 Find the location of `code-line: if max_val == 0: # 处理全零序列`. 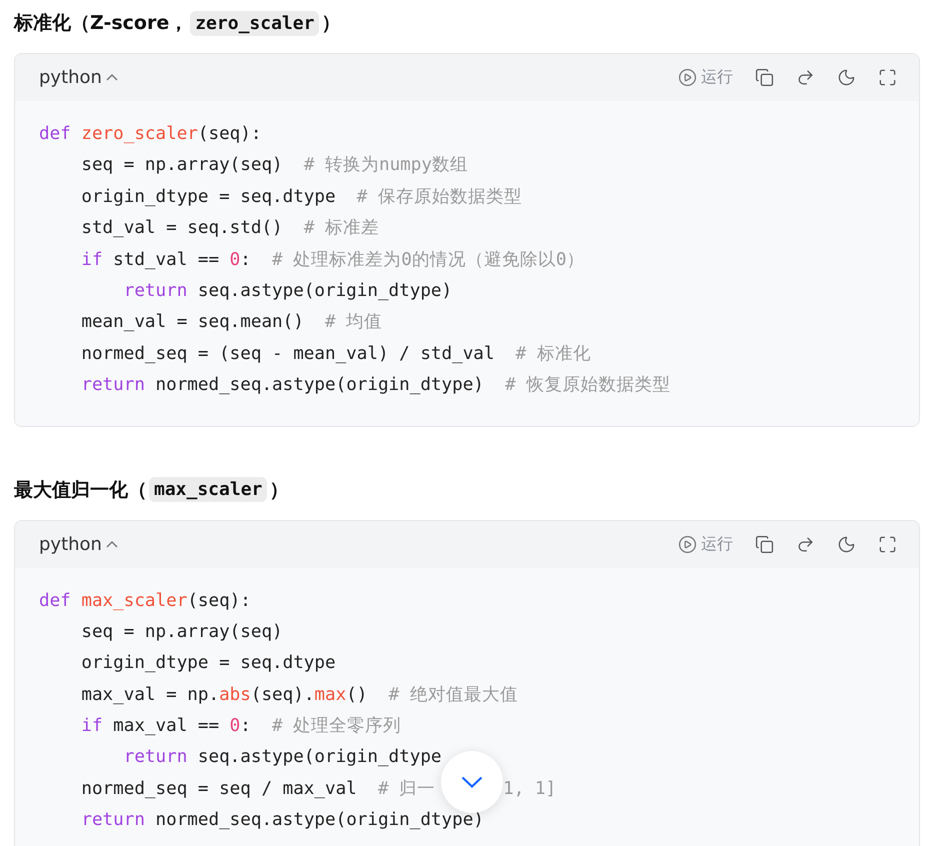

code-line: if max_val == 0: # 处理全零序列 is located at coordinates (241, 726).